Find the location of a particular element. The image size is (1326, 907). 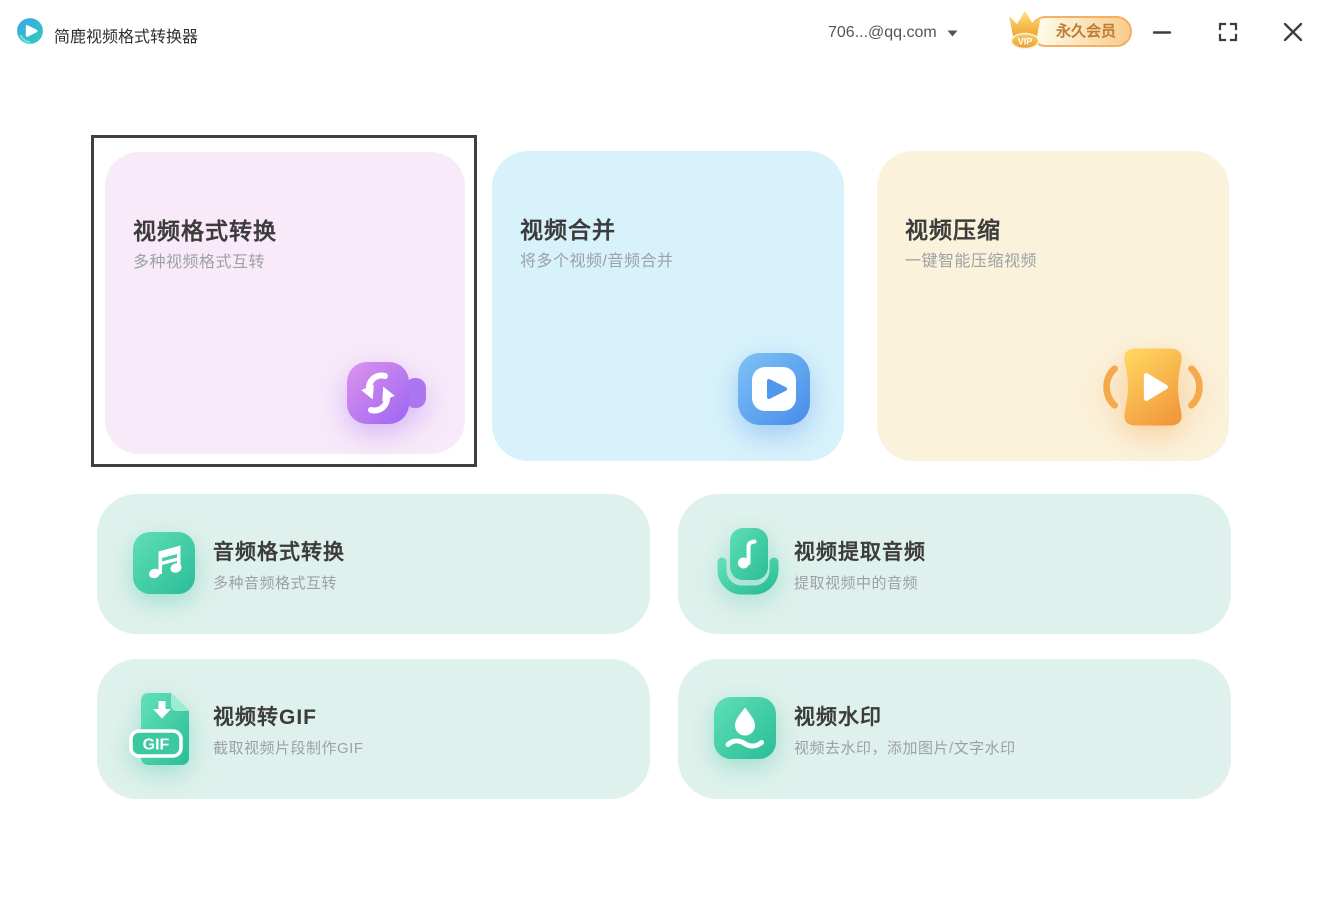

app-title: 简鹿视频格式转换器 is located at coordinates (126, 37).